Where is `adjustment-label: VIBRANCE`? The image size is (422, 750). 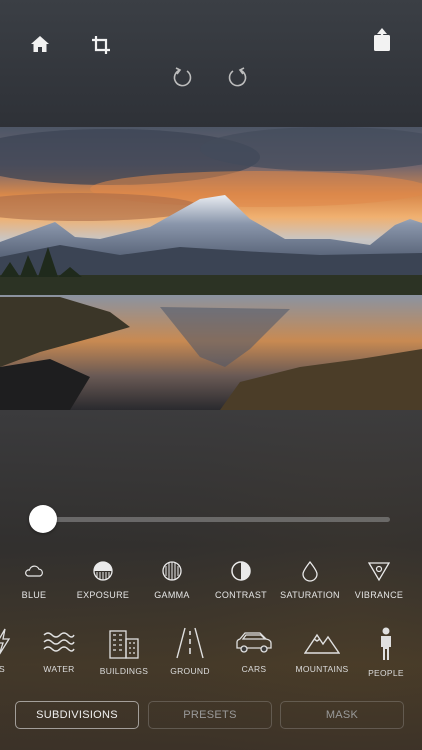 adjustment-label: VIBRANCE is located at coordinates (379, 595).